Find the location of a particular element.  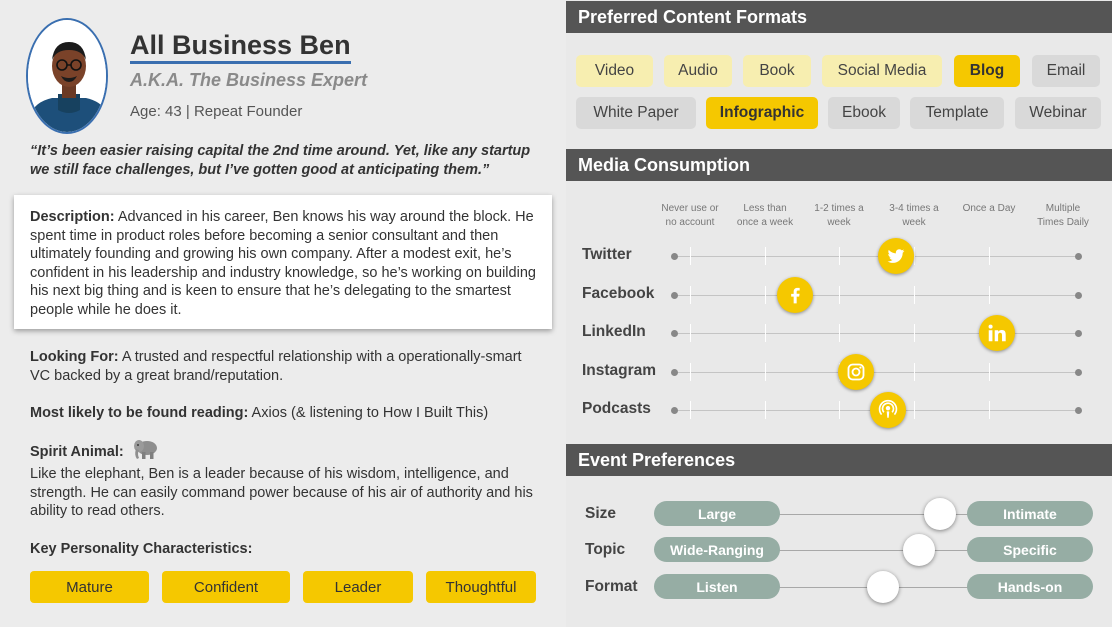

media-header: Media Consumption is located at coordinates (839, 165).